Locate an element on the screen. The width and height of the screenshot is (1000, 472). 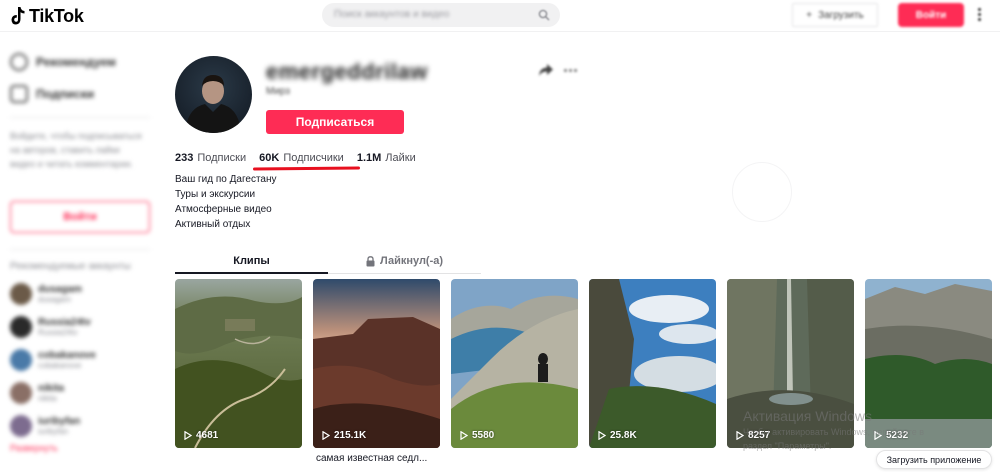
suggested-account: nikita nikita is located at coordinates (37, 393).